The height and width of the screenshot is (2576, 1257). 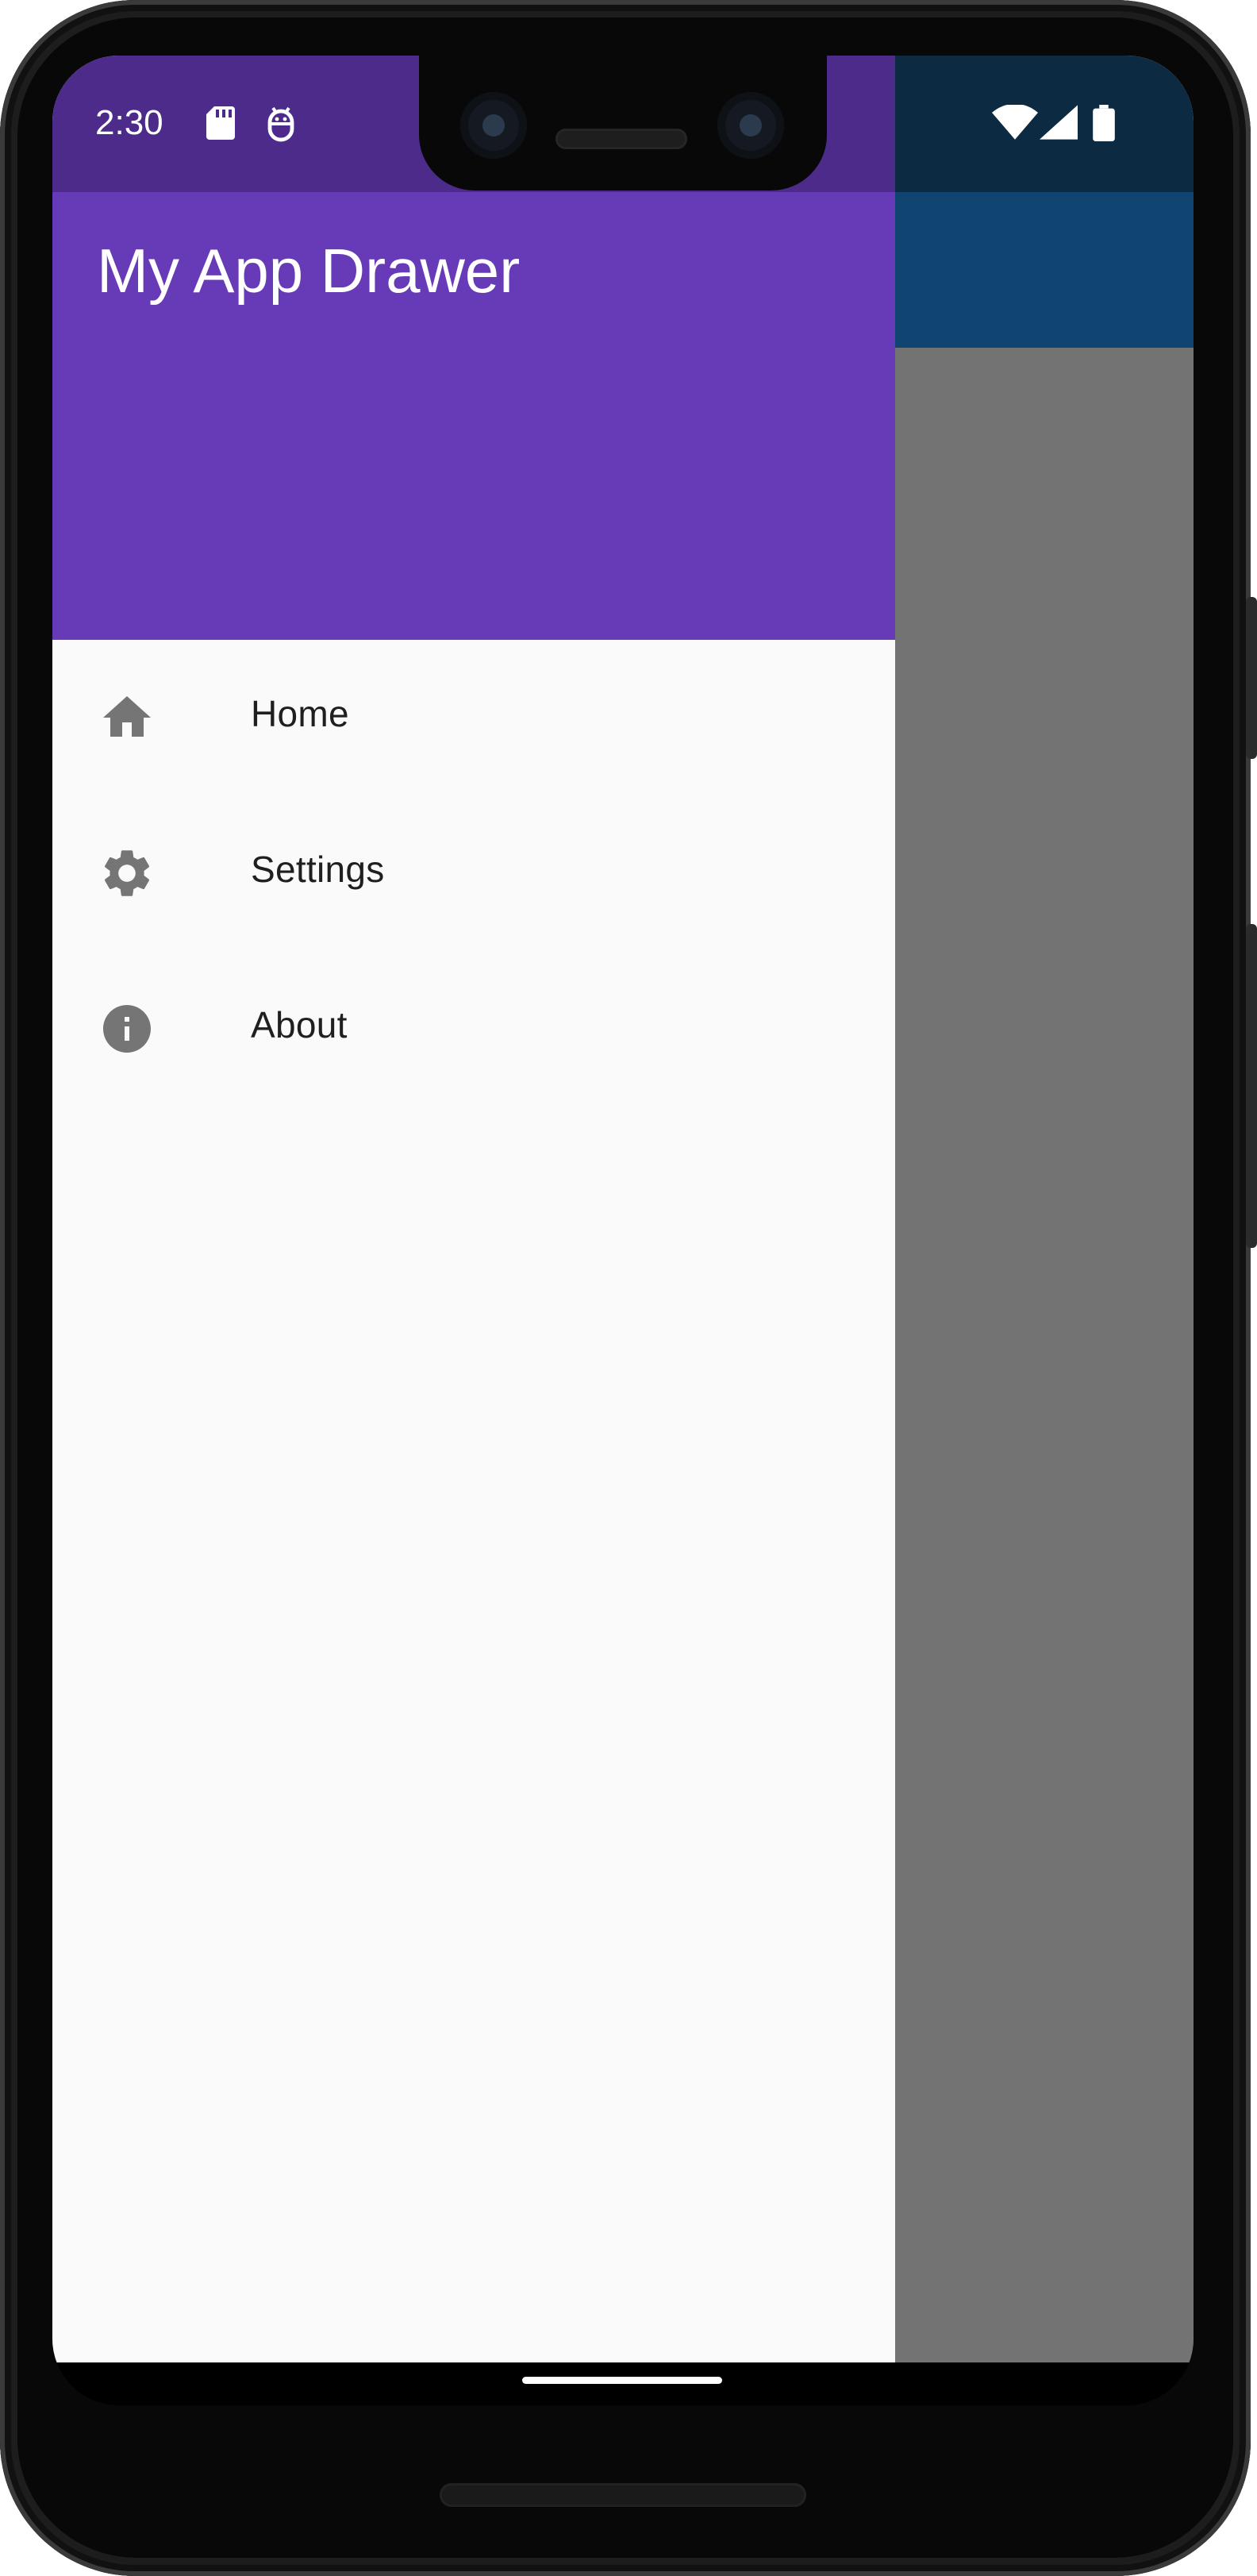 I want to click on drawer-item-label: Settings, so click(x=318, y=869).